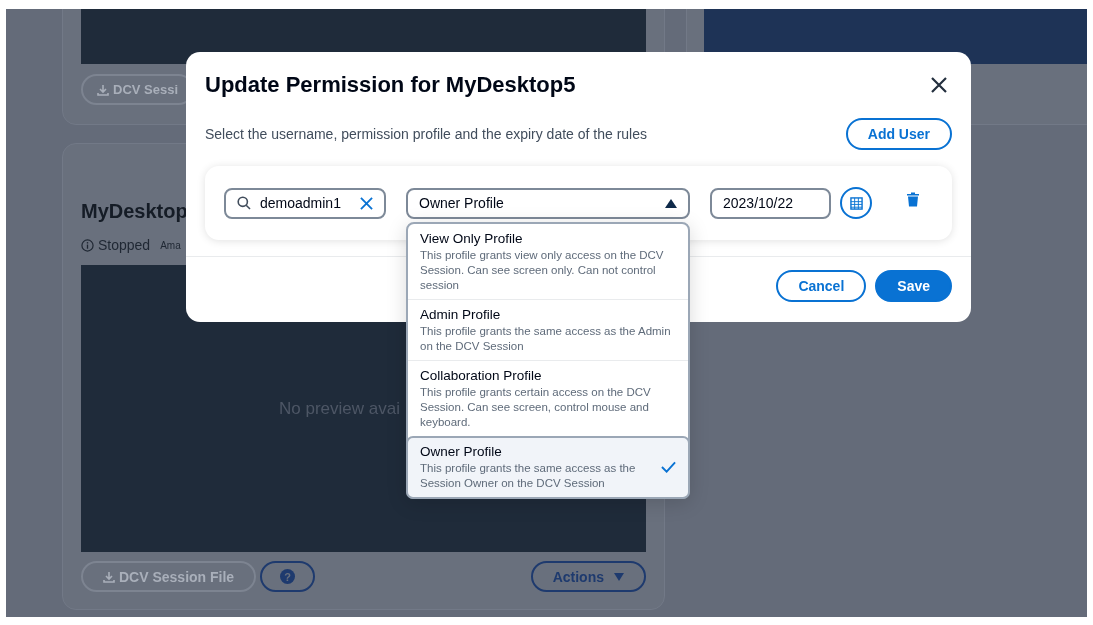  What do you see at coordinates (548, 261) in the screenshot?
I see `profile-option: View Only Profile This profile grants view only access on the DCV Session. Can see screen only. Can not control session` at bounding box center [548, 261].